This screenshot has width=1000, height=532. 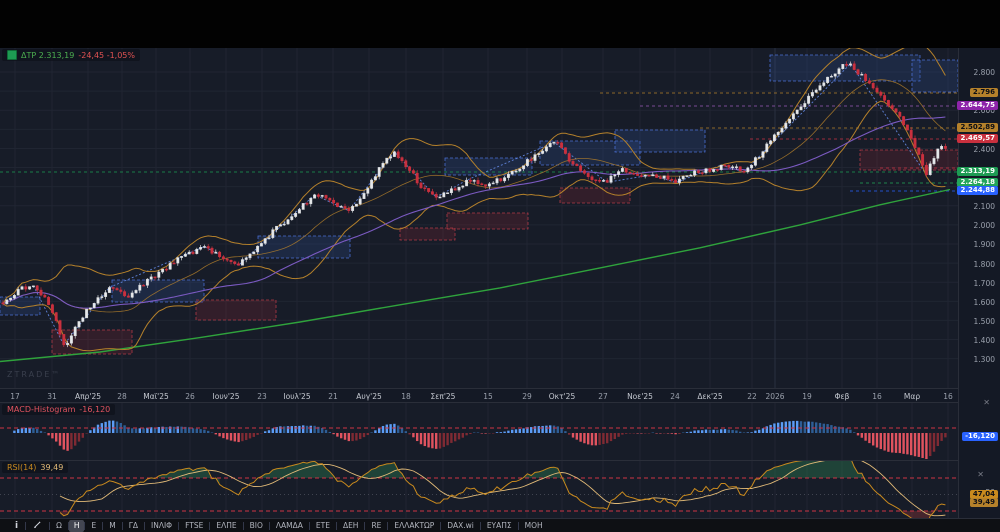 What do you see at coordinates (562, 396) in the screenshot?
I see `time-tick: Οκτ'25` at bounding box center [562, 396].